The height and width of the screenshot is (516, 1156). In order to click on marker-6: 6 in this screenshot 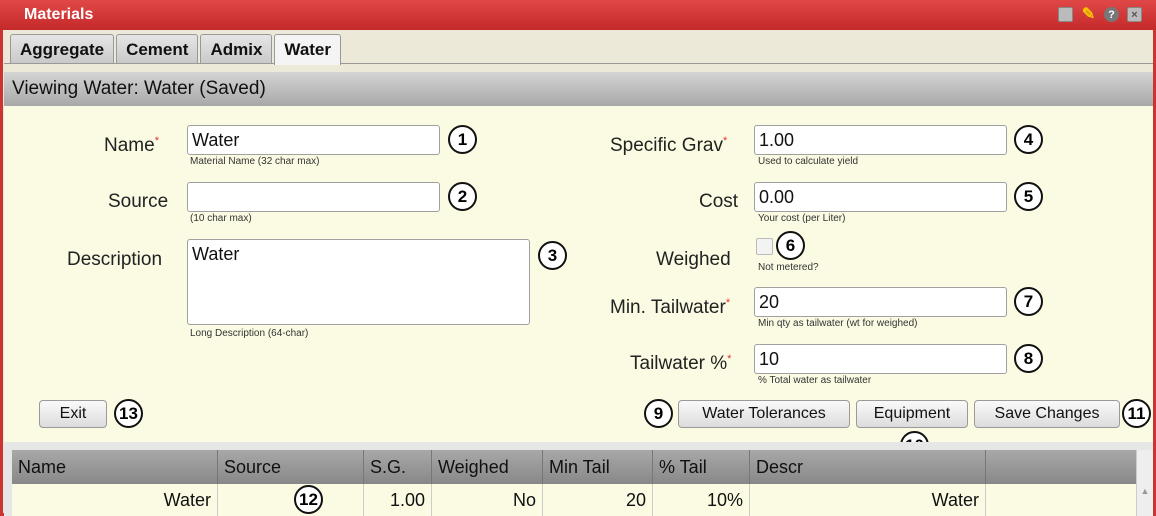, I will do `click(790, 245)`.